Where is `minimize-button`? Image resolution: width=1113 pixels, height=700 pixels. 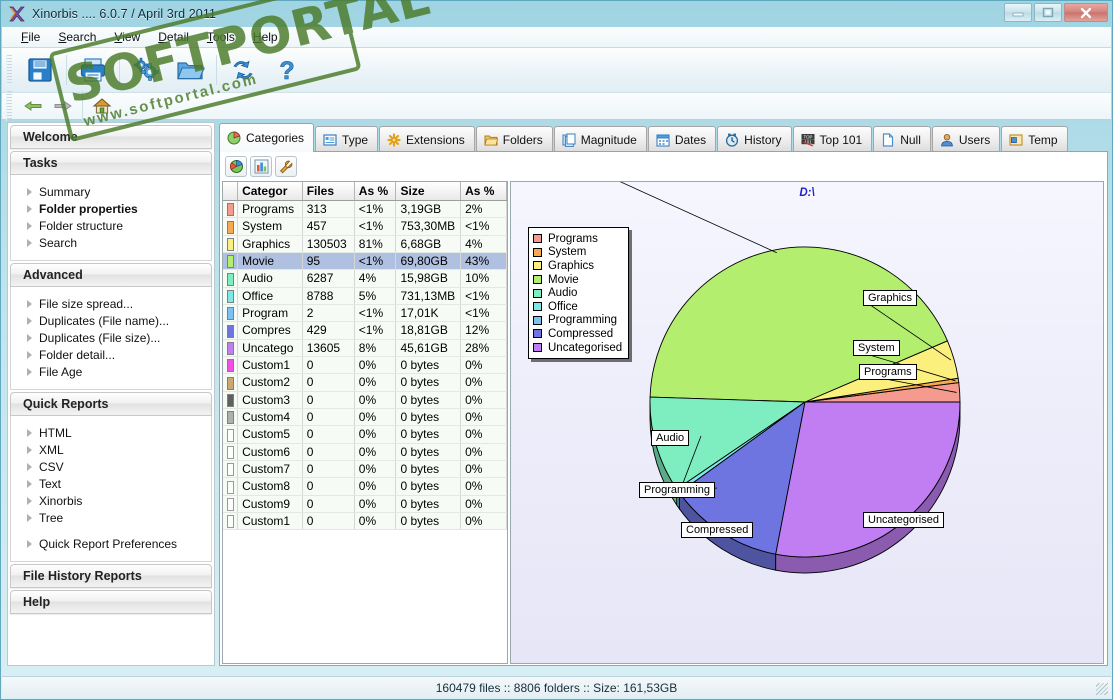 minimize-button is located at coordinates (1018, 12).